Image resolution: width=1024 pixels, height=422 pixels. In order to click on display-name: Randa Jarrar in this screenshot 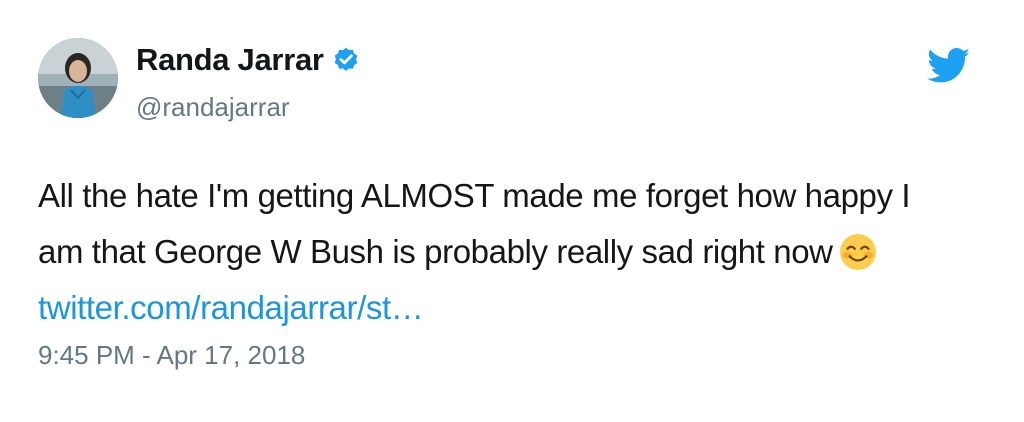, I will do `click(230, 60)`.